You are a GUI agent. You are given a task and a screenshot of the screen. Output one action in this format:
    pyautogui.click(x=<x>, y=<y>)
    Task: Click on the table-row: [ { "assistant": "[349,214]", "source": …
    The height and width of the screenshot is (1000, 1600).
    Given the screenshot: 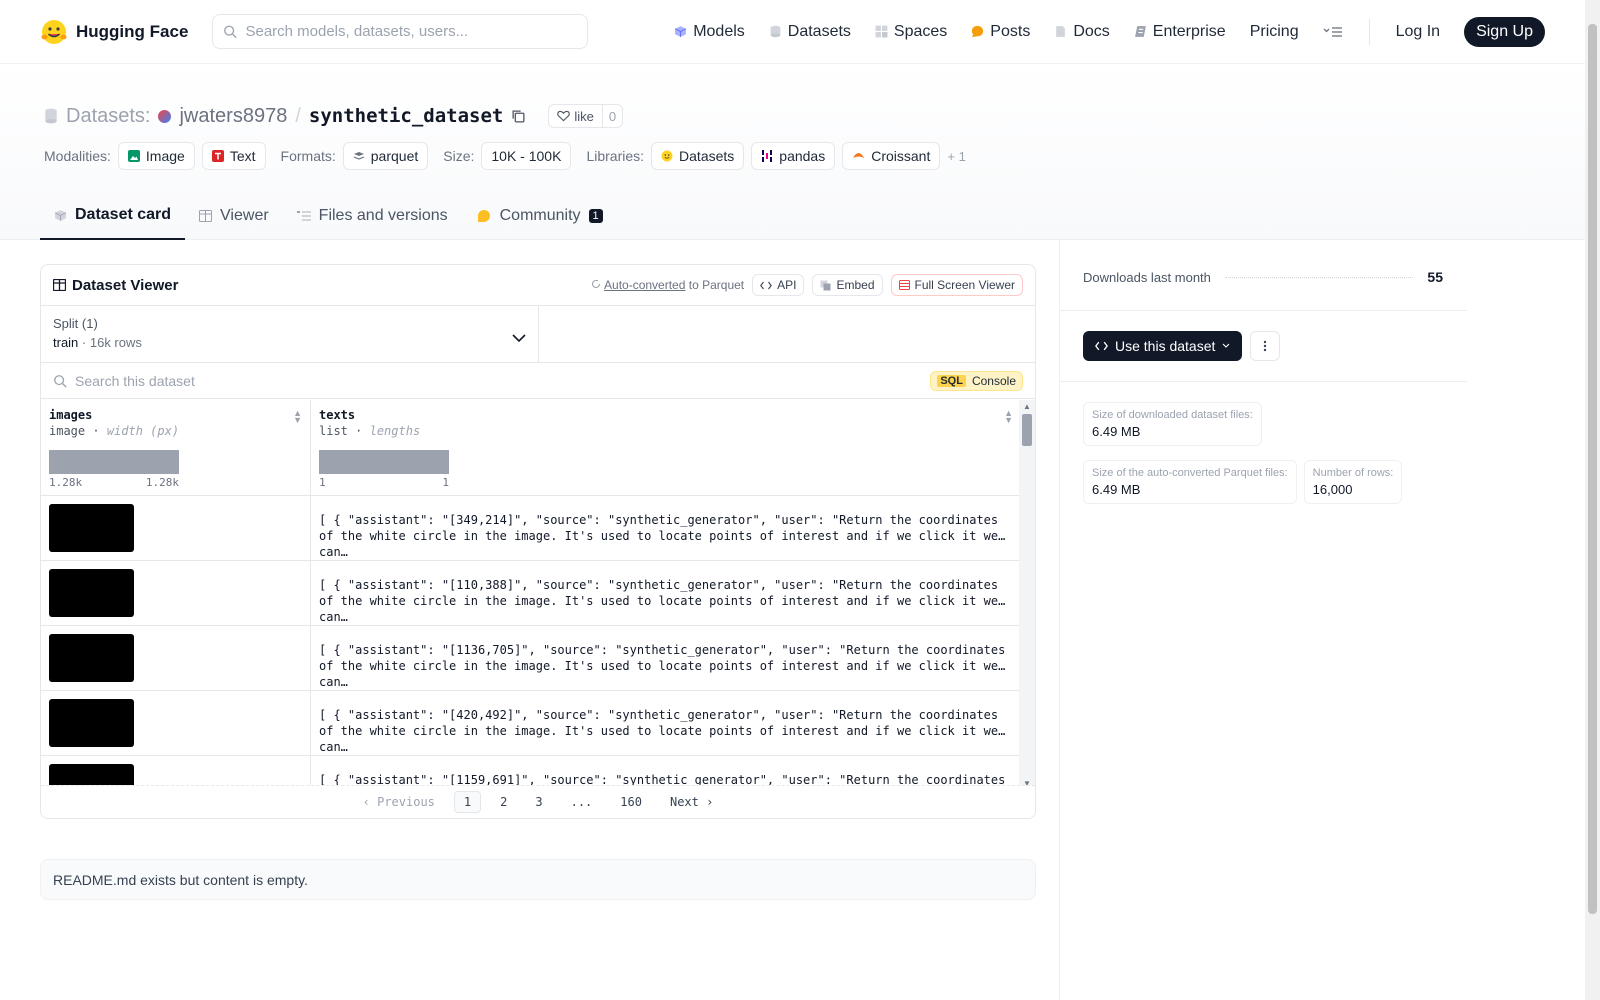 What is the action you would take?
    pyautogui.click(x=531, y=528)
    